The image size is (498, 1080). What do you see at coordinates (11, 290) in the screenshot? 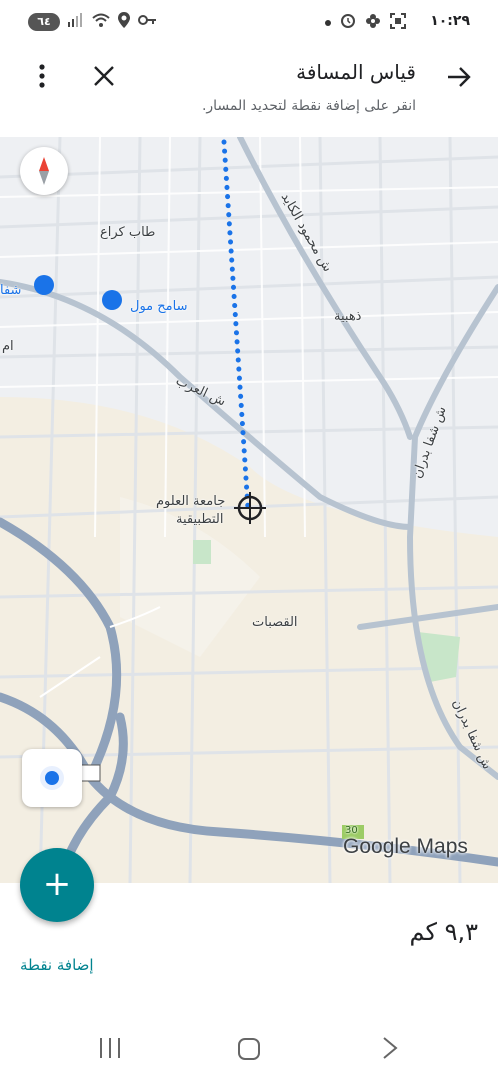
I see `map-label-shafa: شفا` at bounding box center [11, 290].